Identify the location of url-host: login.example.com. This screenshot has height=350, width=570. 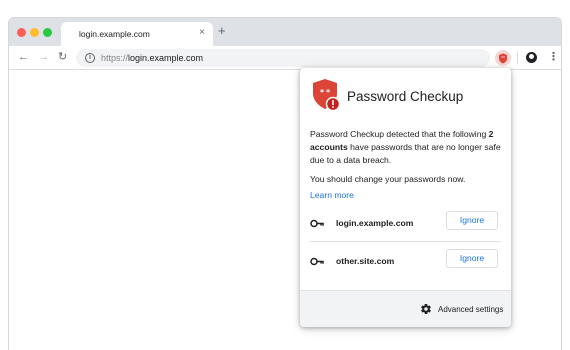
(166, 58).